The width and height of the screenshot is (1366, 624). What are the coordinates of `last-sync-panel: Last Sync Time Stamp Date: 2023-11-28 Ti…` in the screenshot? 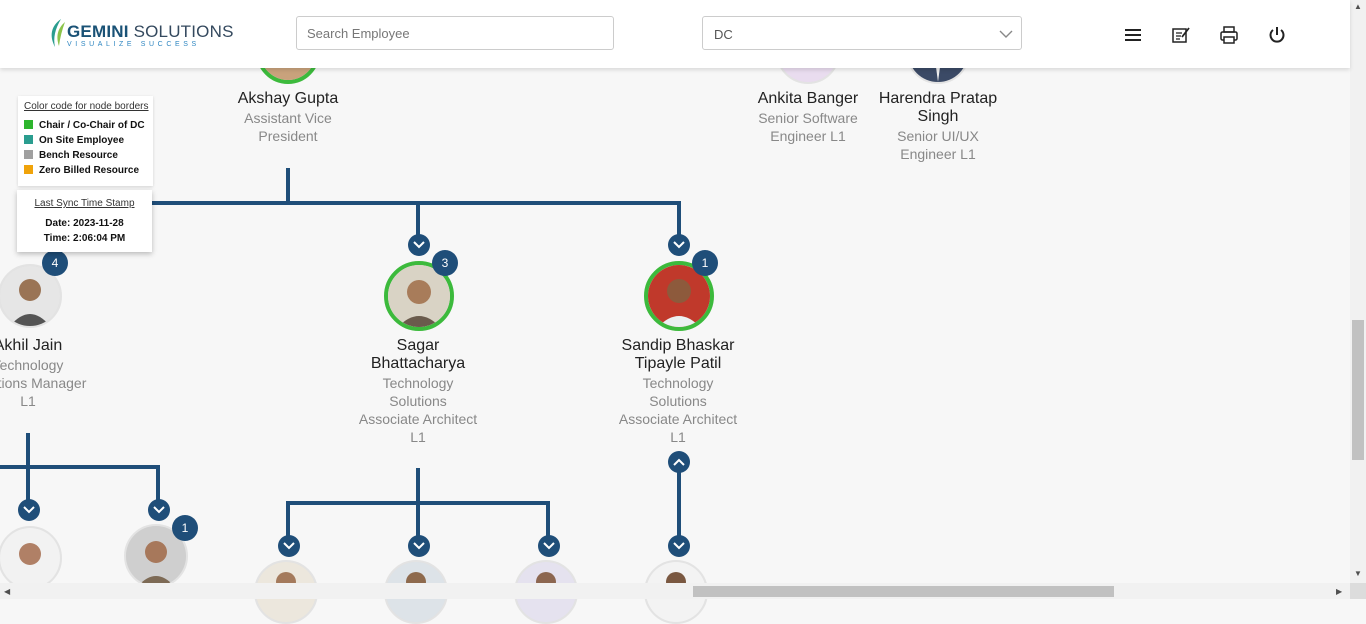 It's located at (84, 221).